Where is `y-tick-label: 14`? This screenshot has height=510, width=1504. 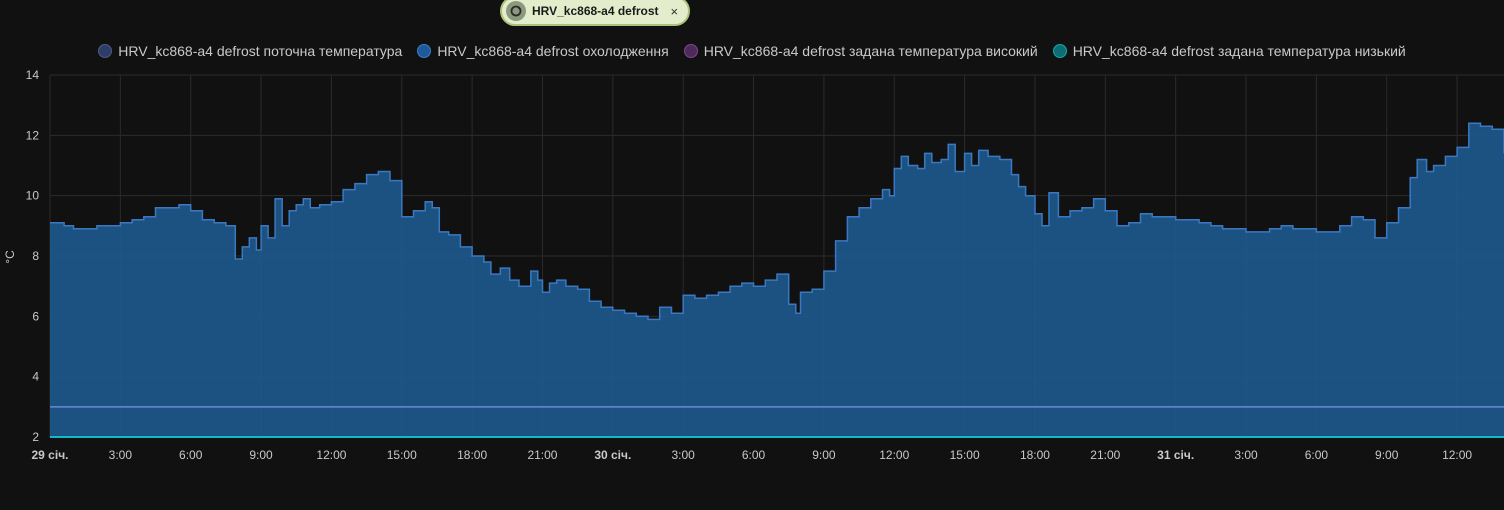
y-tick-label: 14 is located at coordinates (33, 75).